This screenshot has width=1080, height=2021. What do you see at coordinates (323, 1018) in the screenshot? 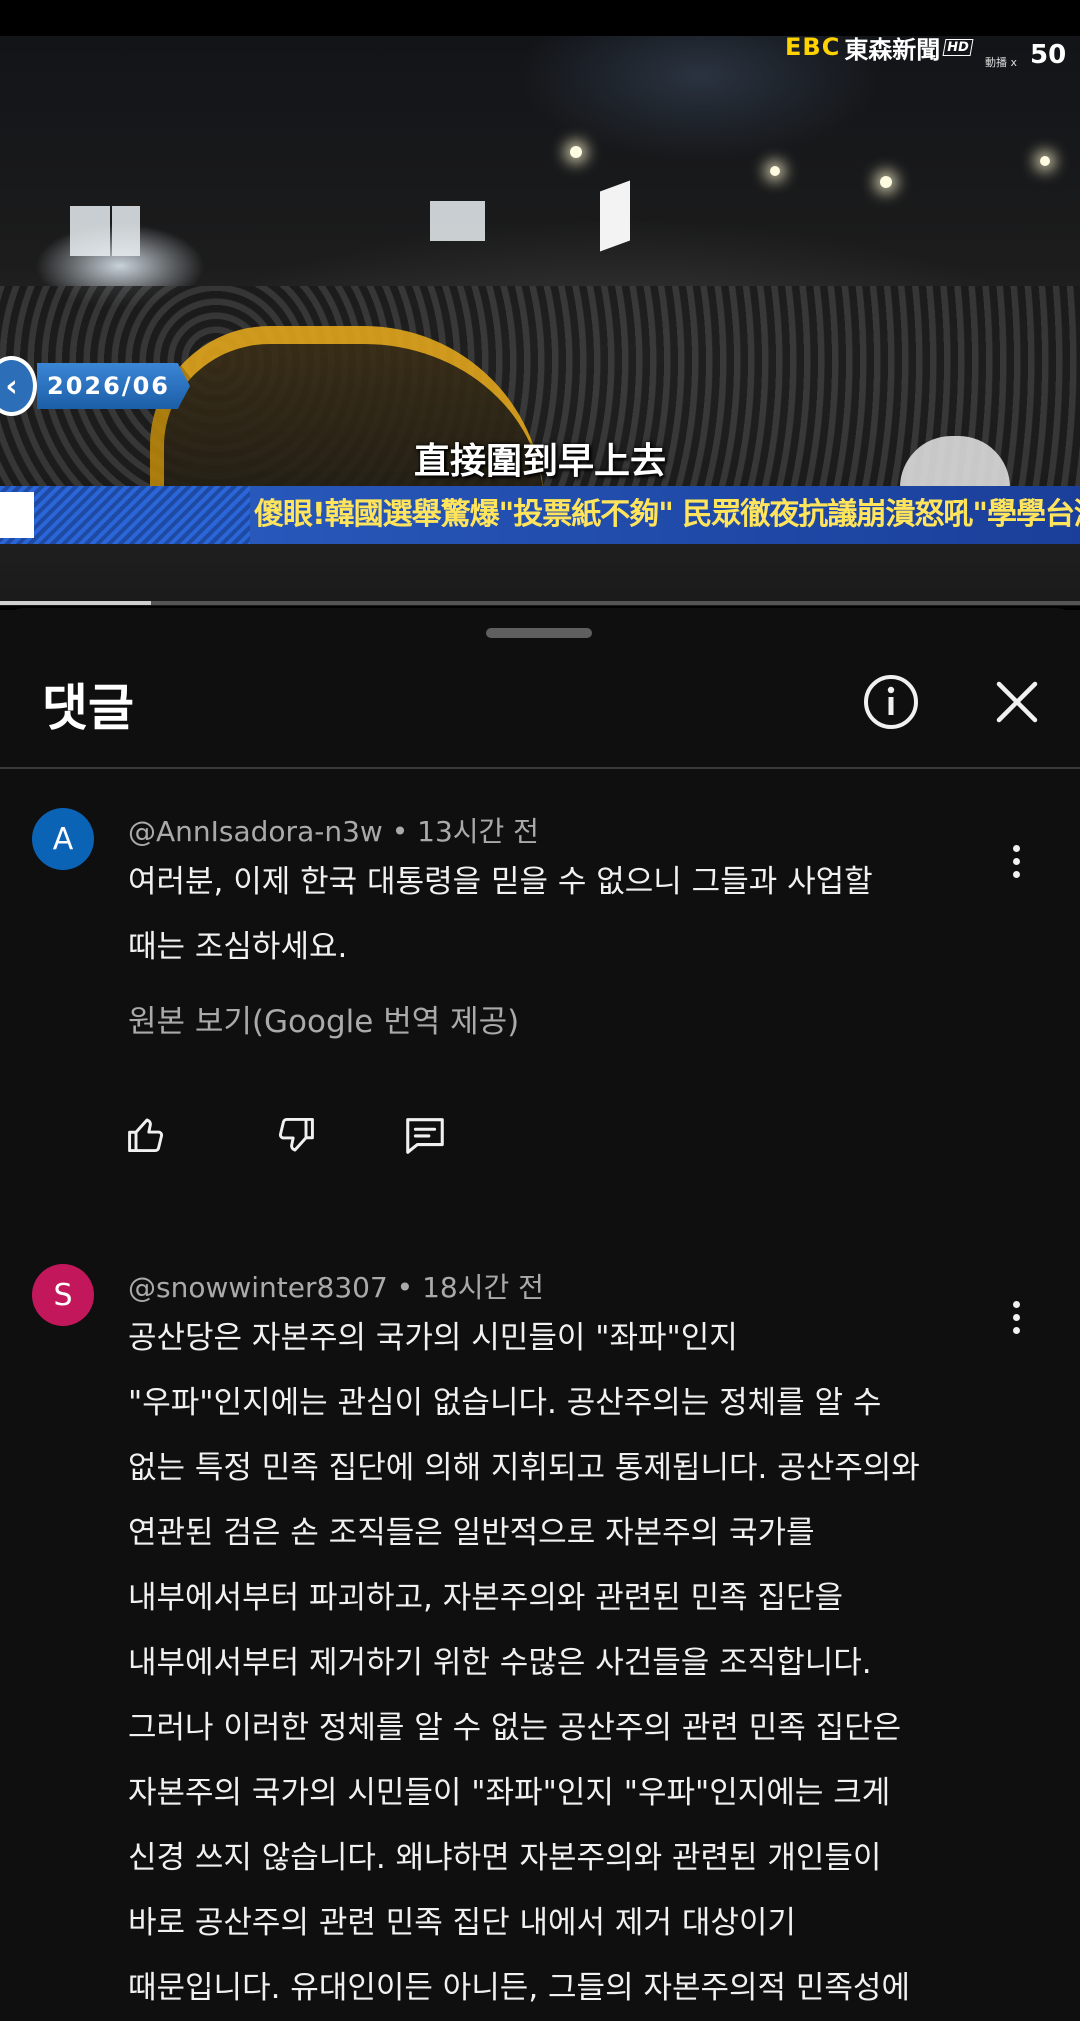
I see `view-original-link: 원본 보기(Google 번역 제공)` at bounding box center [323, 1018].